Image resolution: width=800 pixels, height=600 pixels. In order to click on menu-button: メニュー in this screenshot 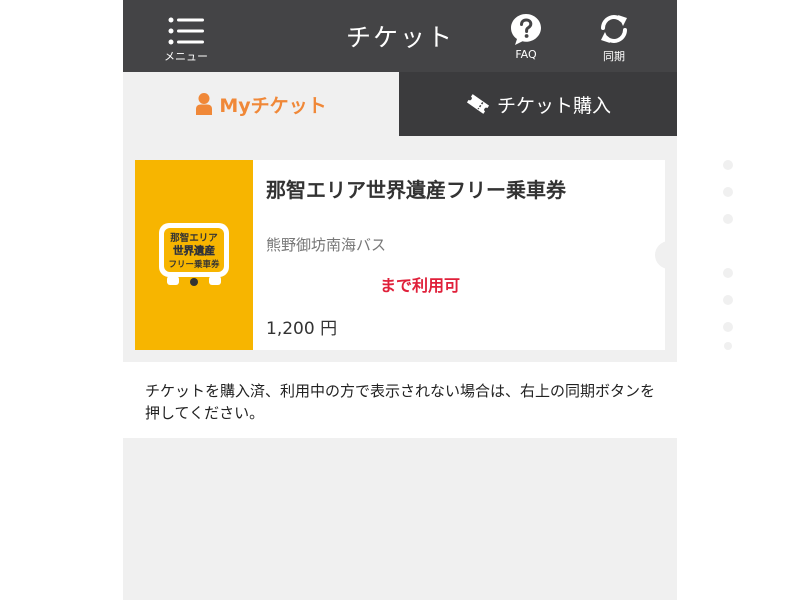, I will do `click(186, 39)`.